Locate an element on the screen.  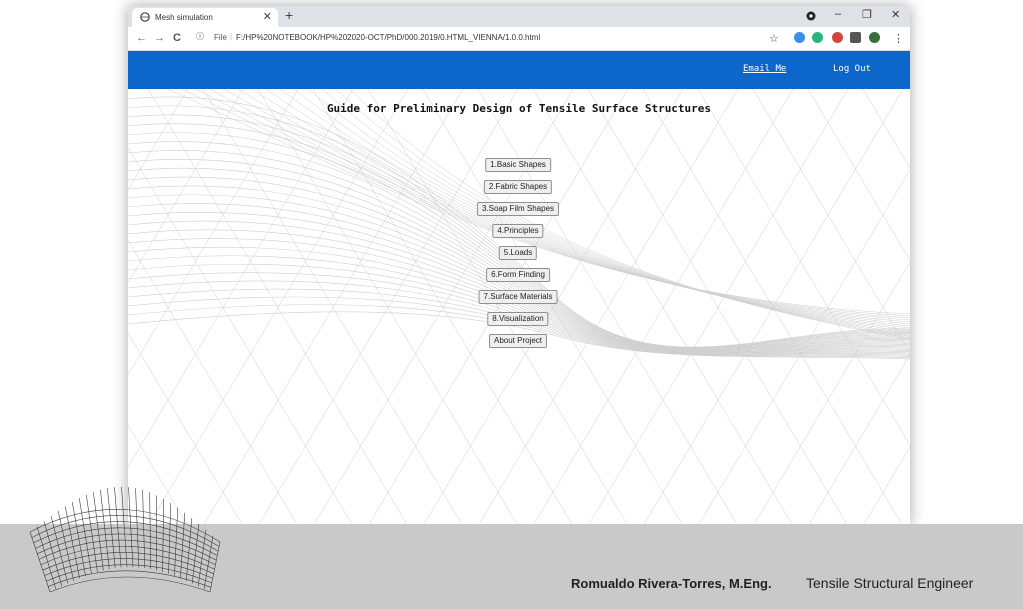
forward-button: → is located at coordinates (159, 38).